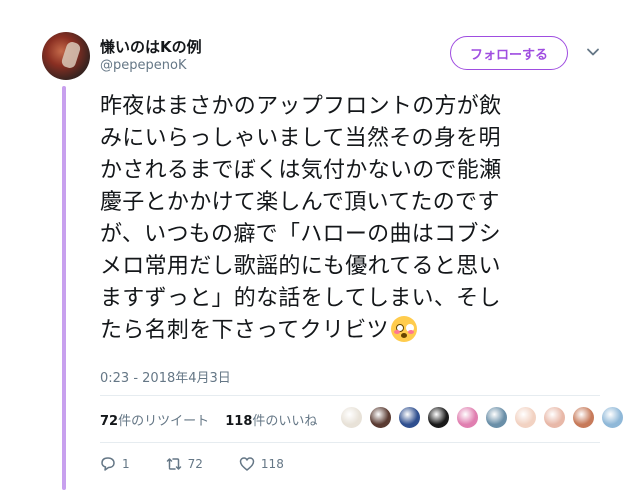 This screenshot has height=490, width=640. What do you see at coordinates (239, 421) in the screenshot?
I see `like-stat-count: 118` at bounding box center [239, 421].